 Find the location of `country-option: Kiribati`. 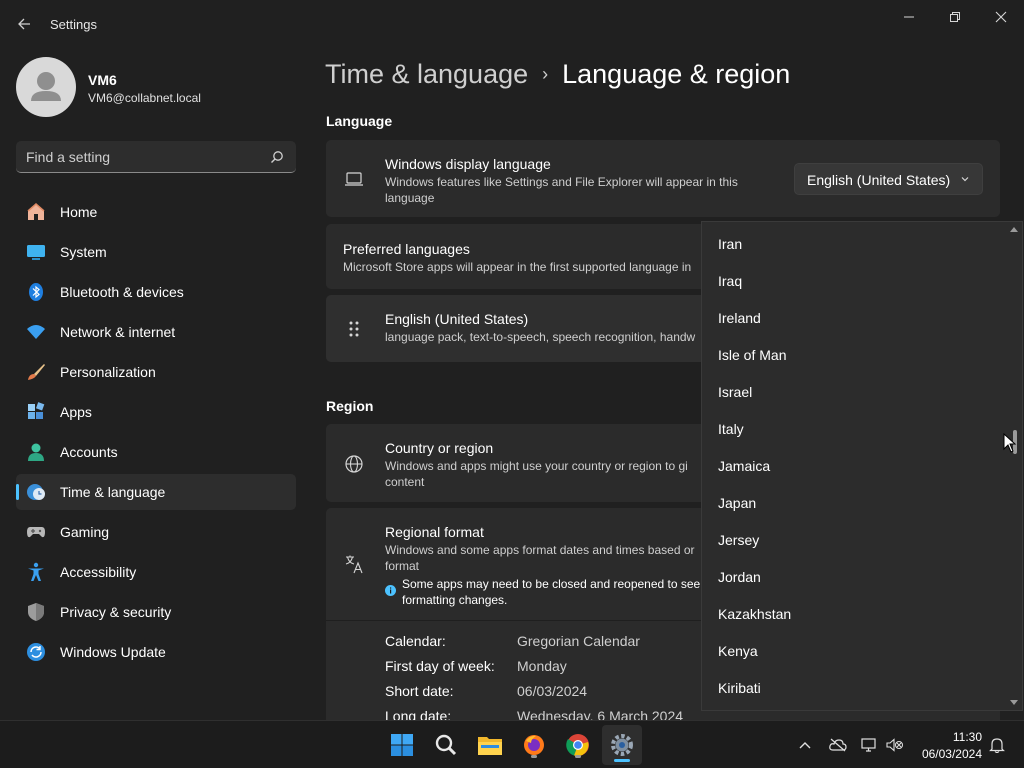

country-option: Kiribati is located at coordinates (739, 688).